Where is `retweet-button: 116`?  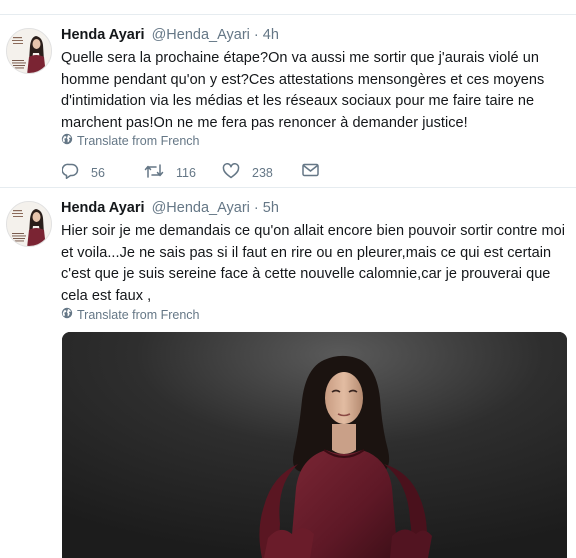
retweet-button: 116 is located at coordinates (170, 172).